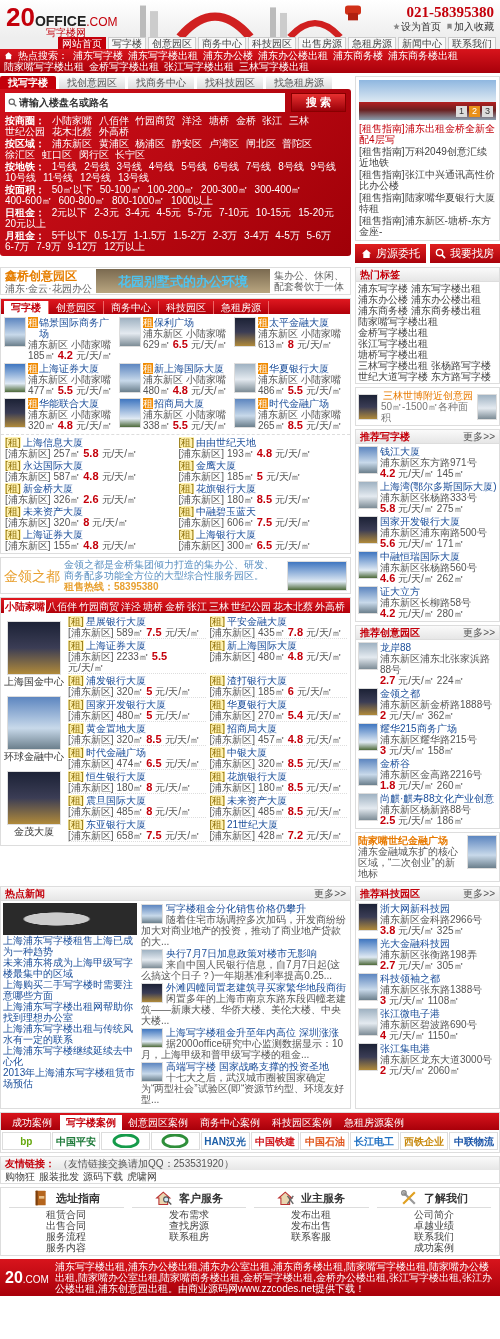 Image resolution: width=500 pixels, height=1339 pixels. Describe the element at coordinates (247, 752) in the screenshot. I see `building-link: 中银大厦` at that location.